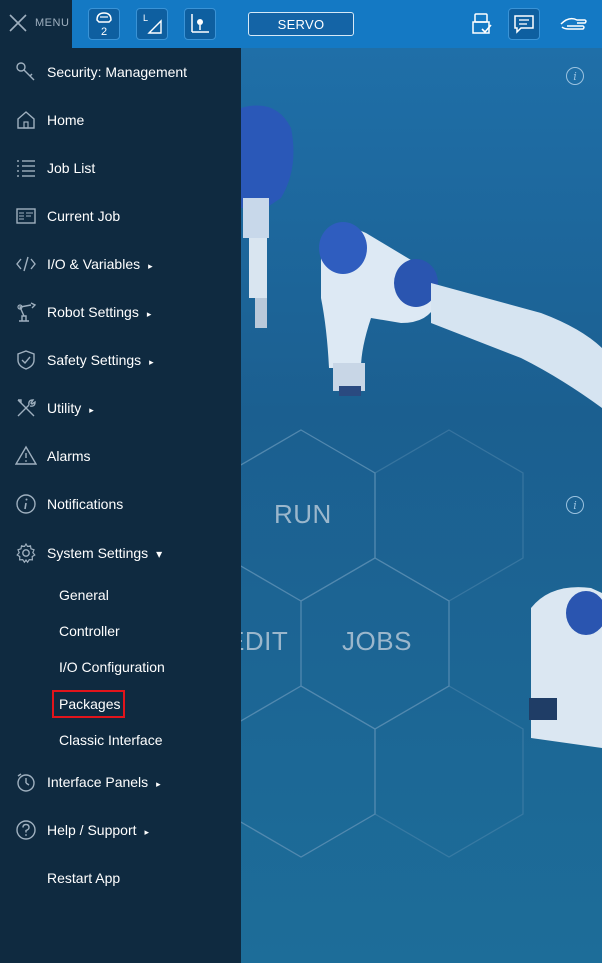 This screenshot has height=963, width=602. Describe the element at coordinates (145, 18) in the screenshot. I see `svg-text: L` at that location.